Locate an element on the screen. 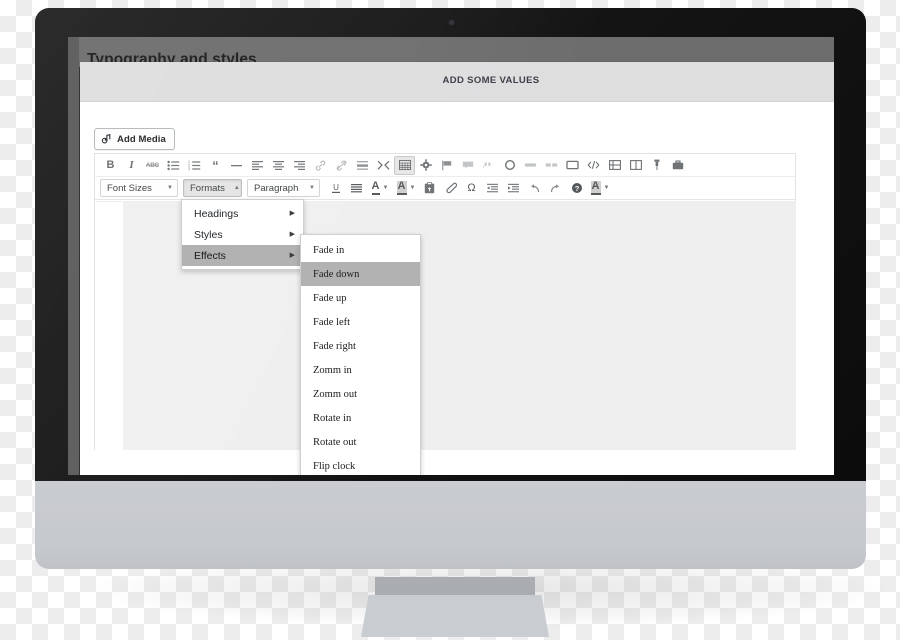 The width and height of the screenshot is (900, 640). remove-link-button is located at coordinates (341, 165).